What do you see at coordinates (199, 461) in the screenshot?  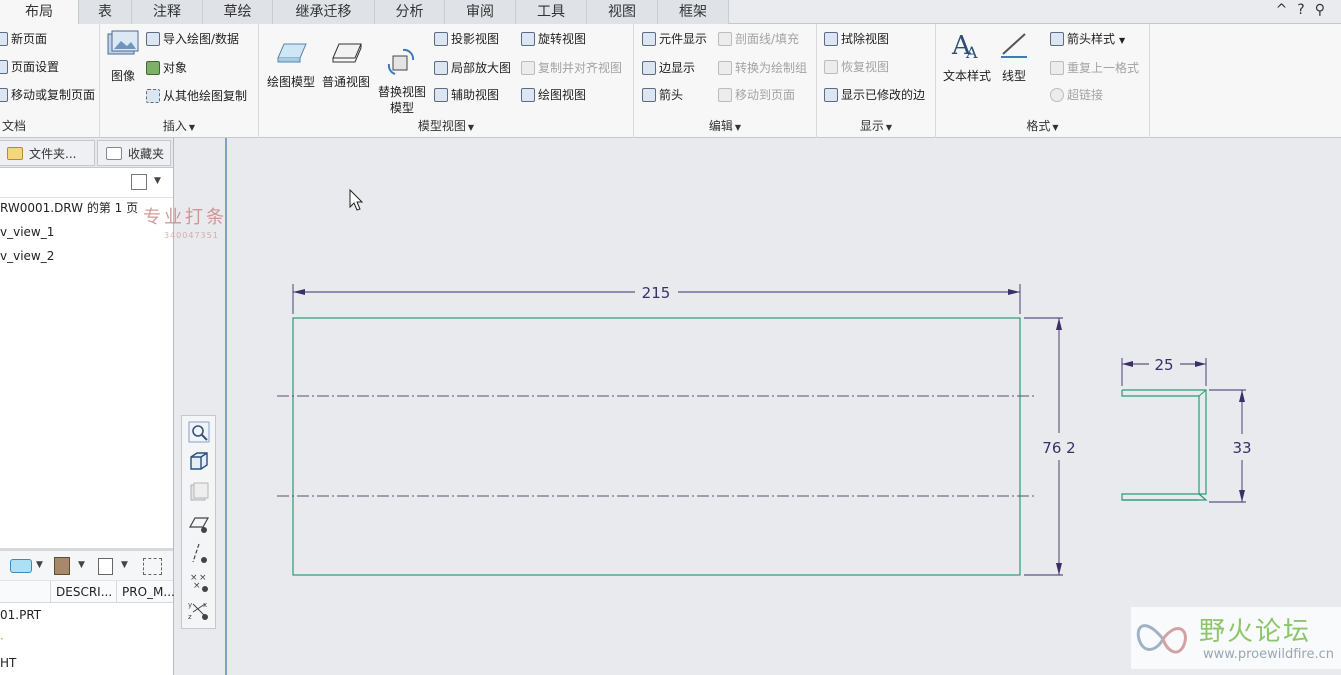 I see `view-cube-icon` at bounding box center [199, 461].